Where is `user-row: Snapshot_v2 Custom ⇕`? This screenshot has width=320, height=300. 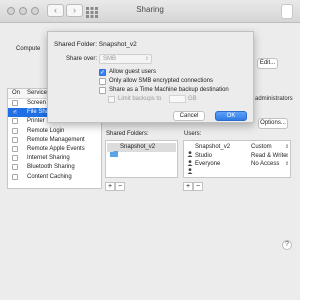 user-row: Snapshot_v2 Custom ⇕ is located at coordinates (237, 150).